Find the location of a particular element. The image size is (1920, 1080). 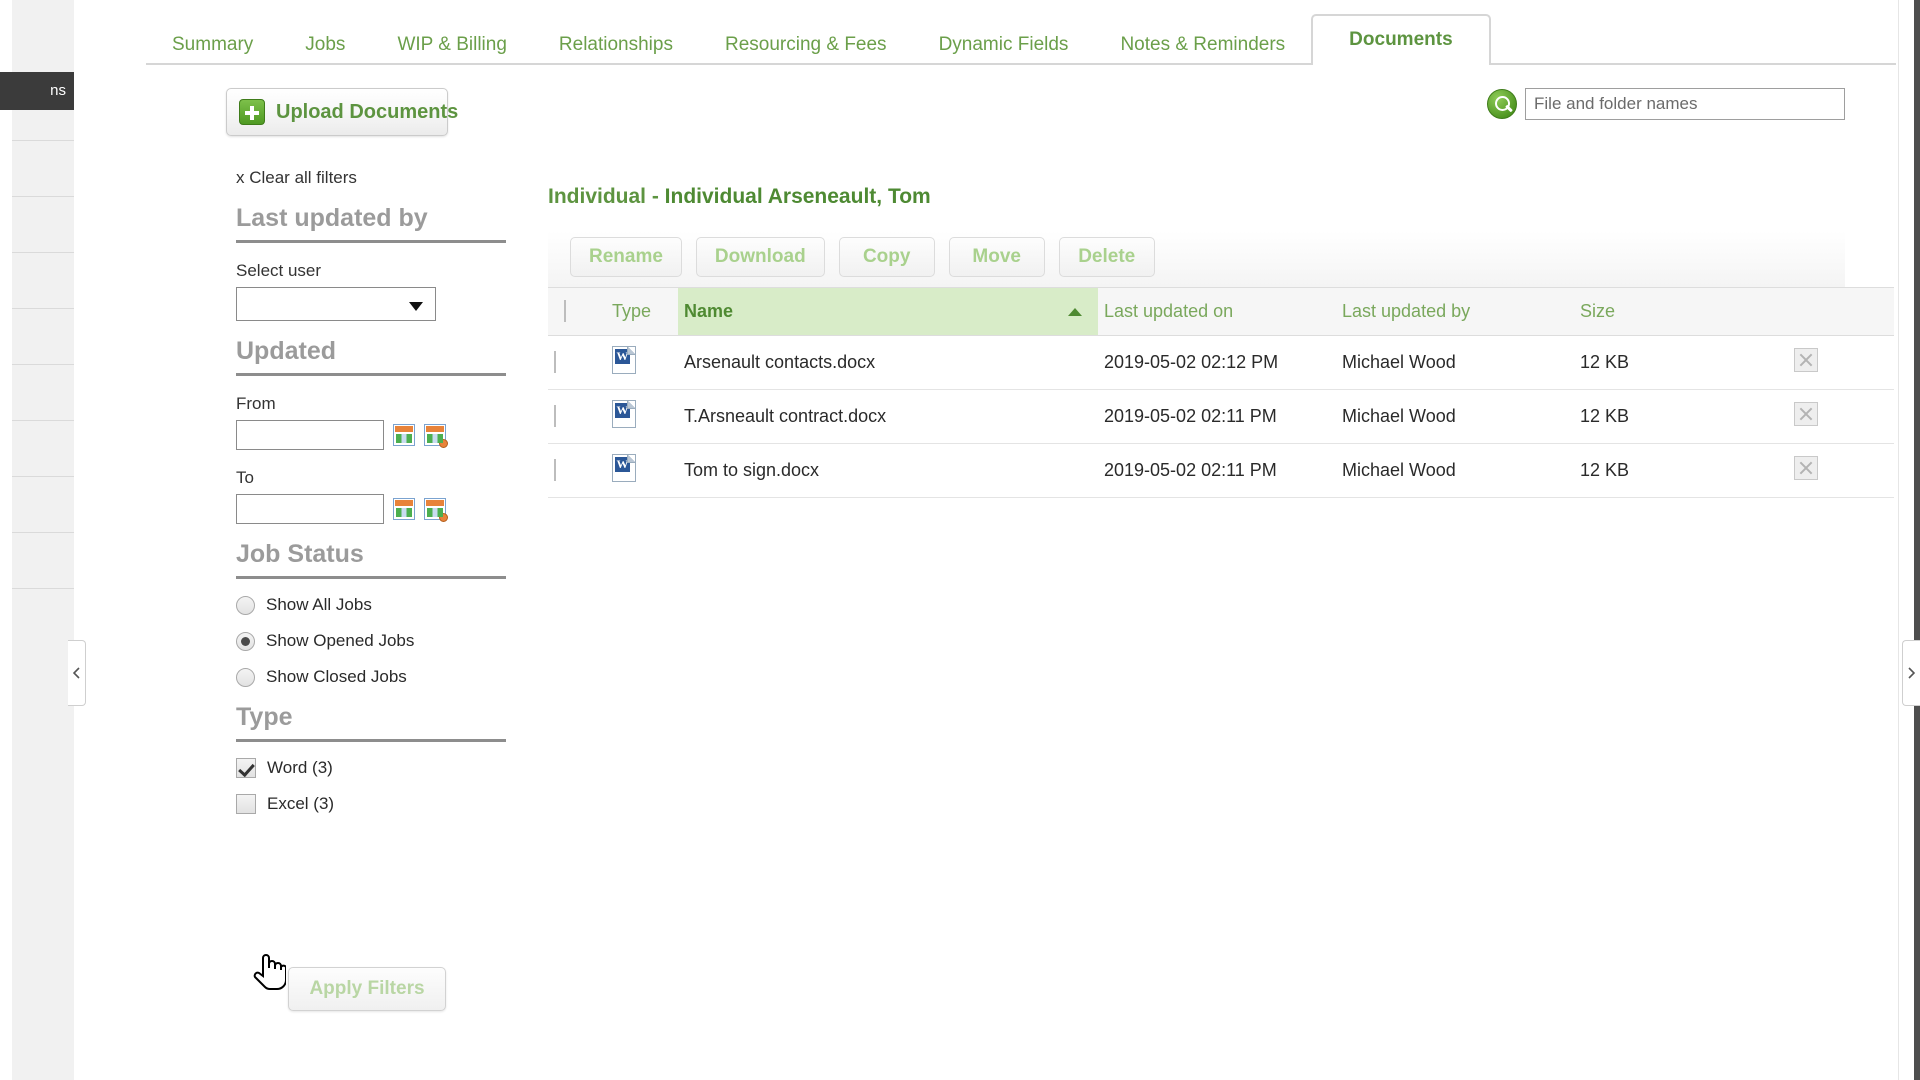

tab-relationships: Relationships is located at coordinates (616, 45).